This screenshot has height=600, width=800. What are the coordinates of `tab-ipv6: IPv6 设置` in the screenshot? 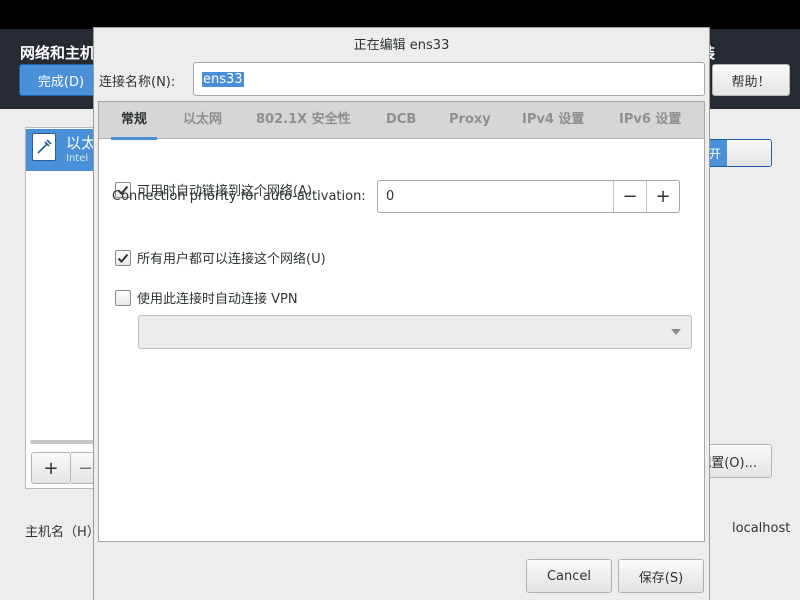 It's located at (650, 120).